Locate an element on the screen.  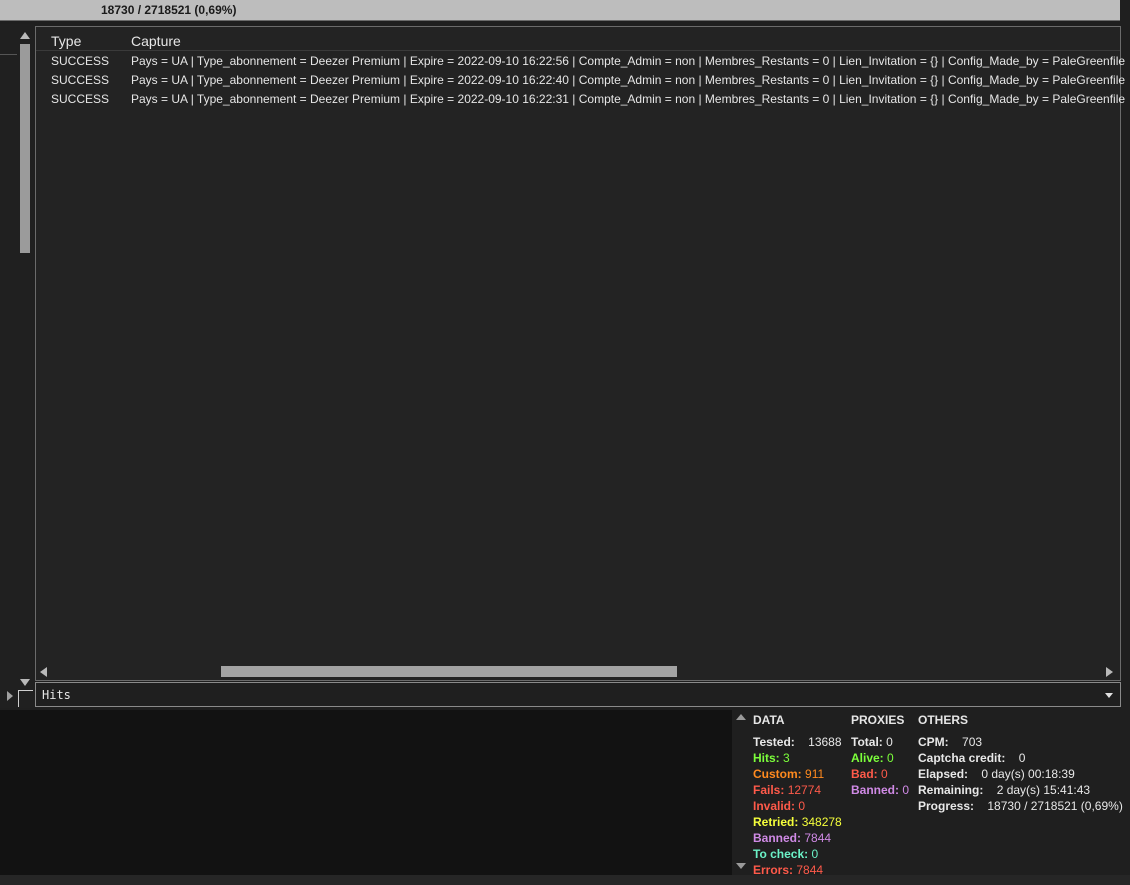
stat-captcha-credit: Captcha credit: 0 is located at coordinates (1020, 759).